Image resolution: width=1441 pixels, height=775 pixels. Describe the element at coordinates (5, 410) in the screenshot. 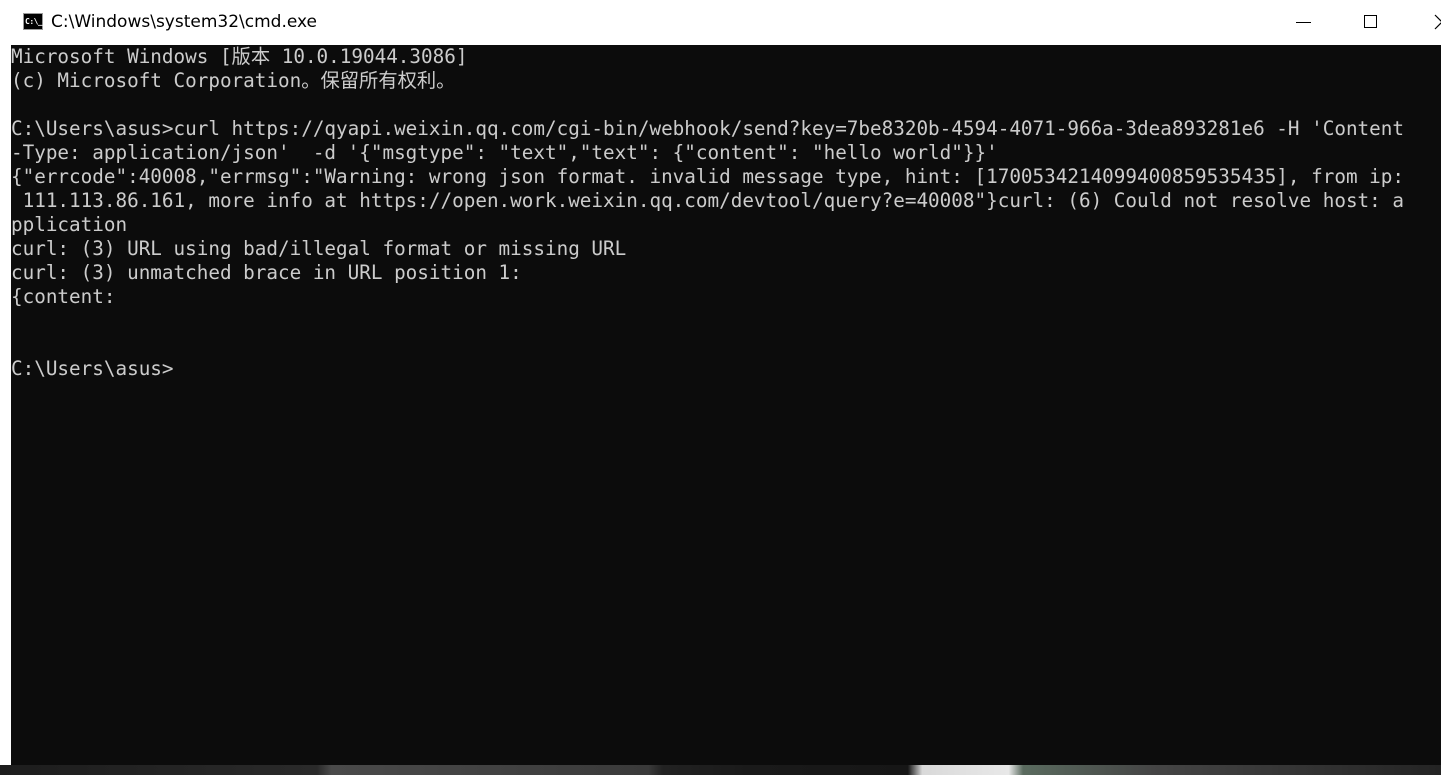

I see `window-left-edge` at that location.